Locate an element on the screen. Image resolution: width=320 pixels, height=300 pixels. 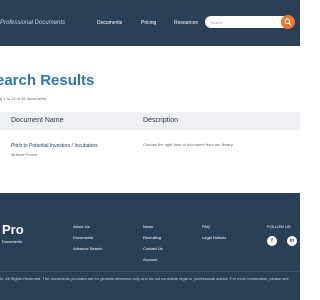
column-header-description: Description is located at coordinates (161, 120).